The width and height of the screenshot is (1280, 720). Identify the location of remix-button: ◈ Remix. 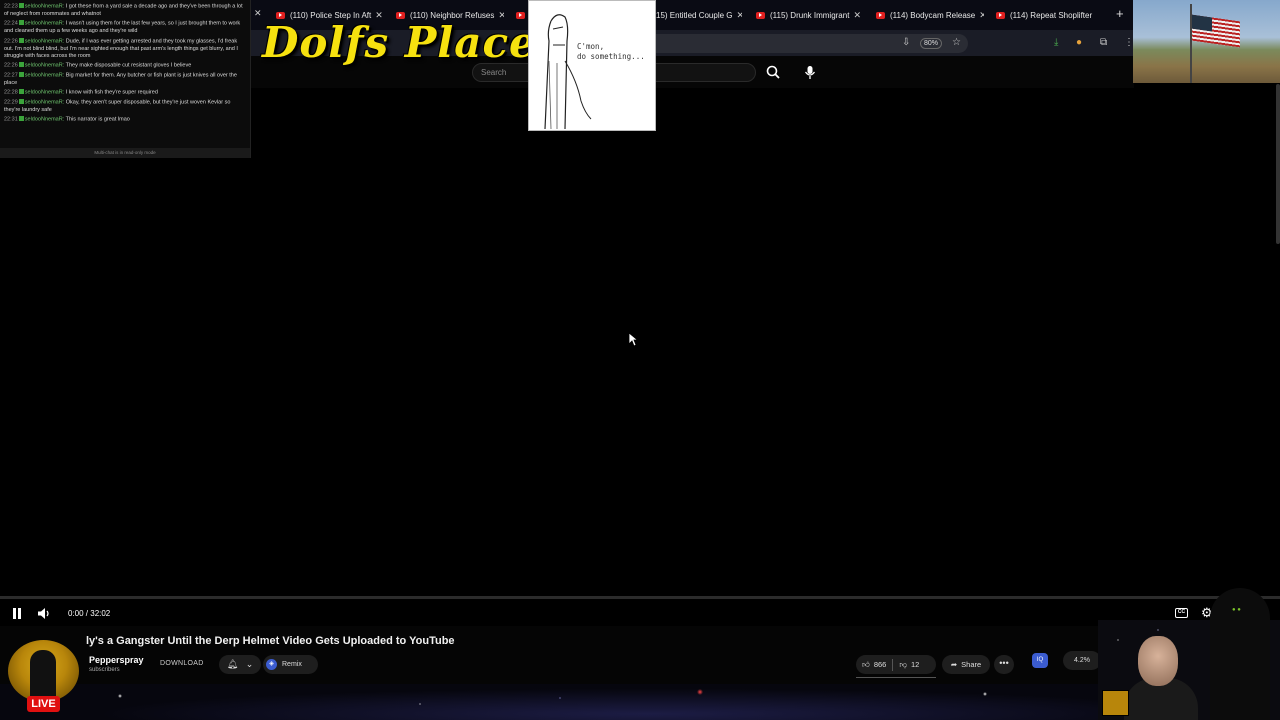
(290, 664).